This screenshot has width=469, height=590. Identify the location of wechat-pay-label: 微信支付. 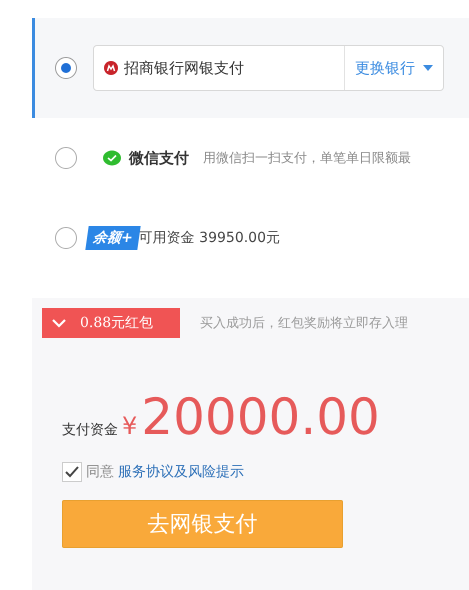
(159, 158).